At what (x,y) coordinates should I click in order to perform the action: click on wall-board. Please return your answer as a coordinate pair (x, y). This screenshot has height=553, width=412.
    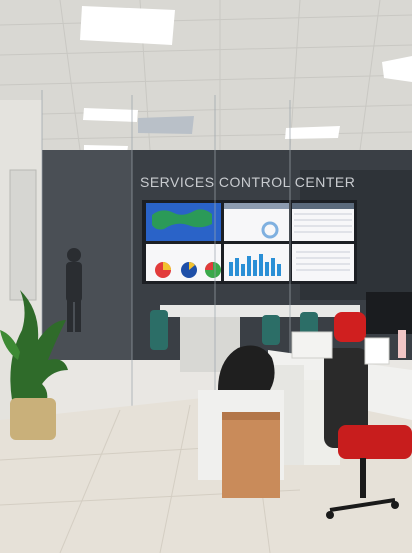
    Looking at the image, I should click on (23, 235).